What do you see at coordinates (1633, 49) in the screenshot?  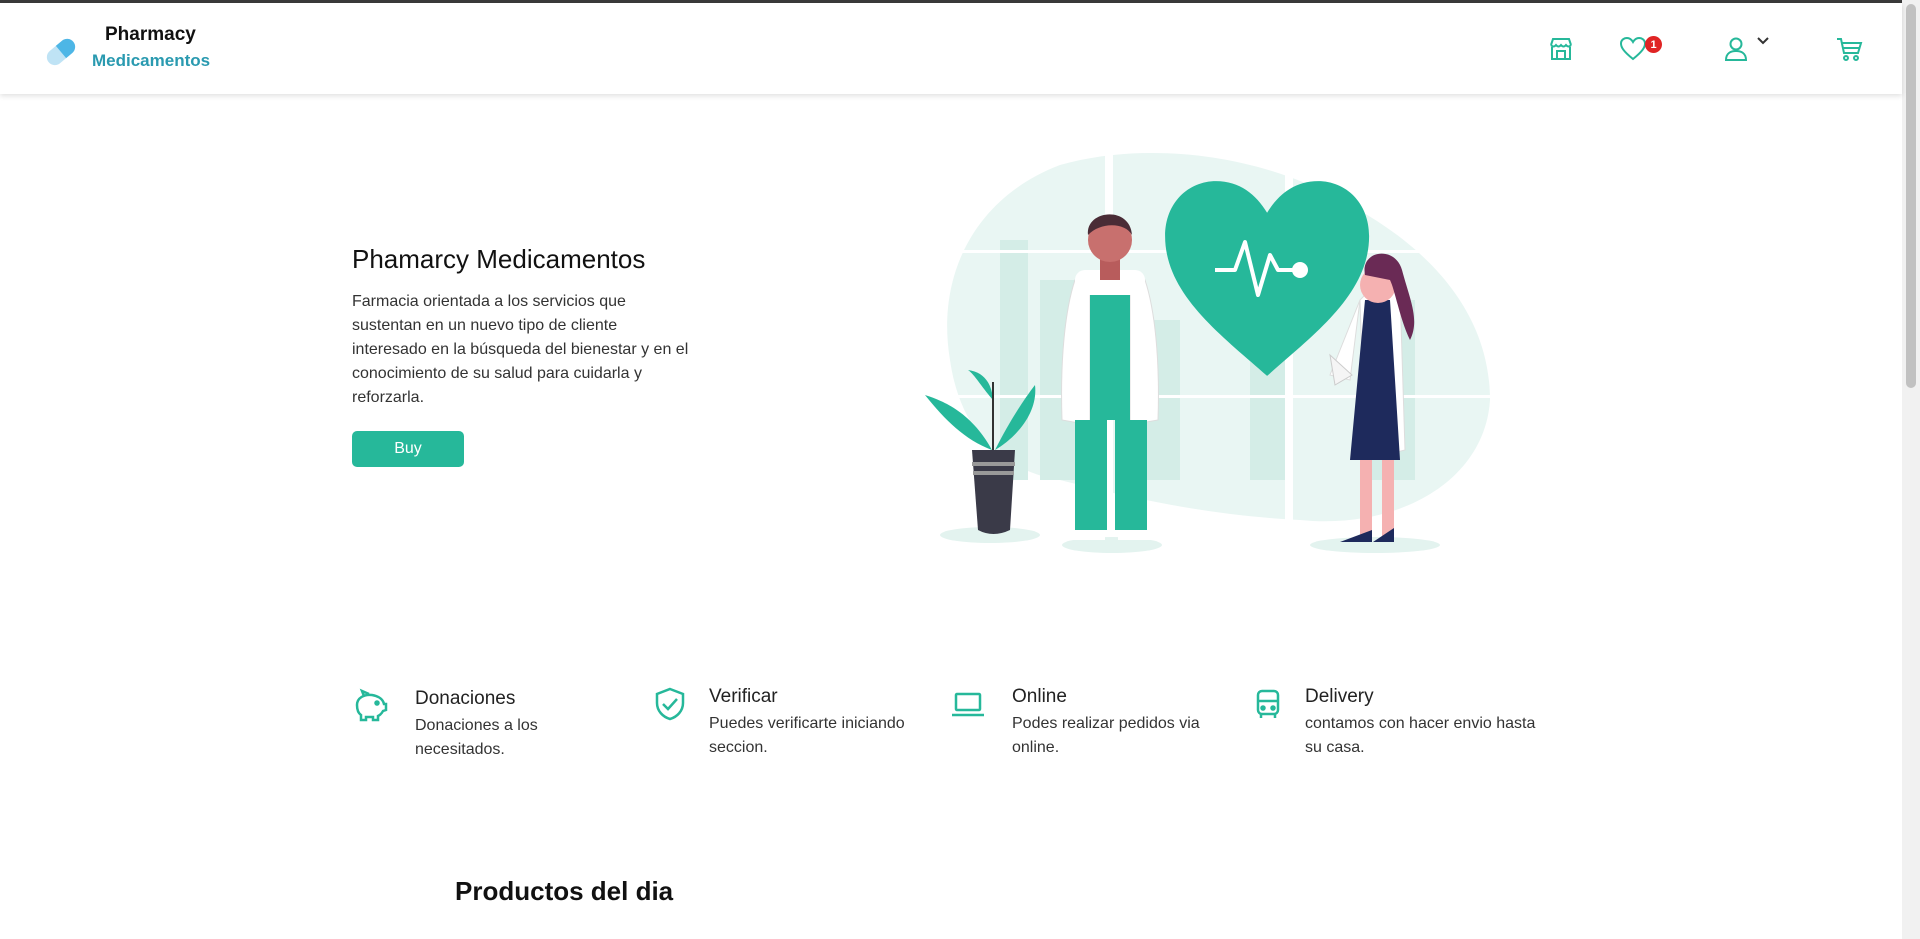 I see `heart-icon` at bounding box center [1633, 49].